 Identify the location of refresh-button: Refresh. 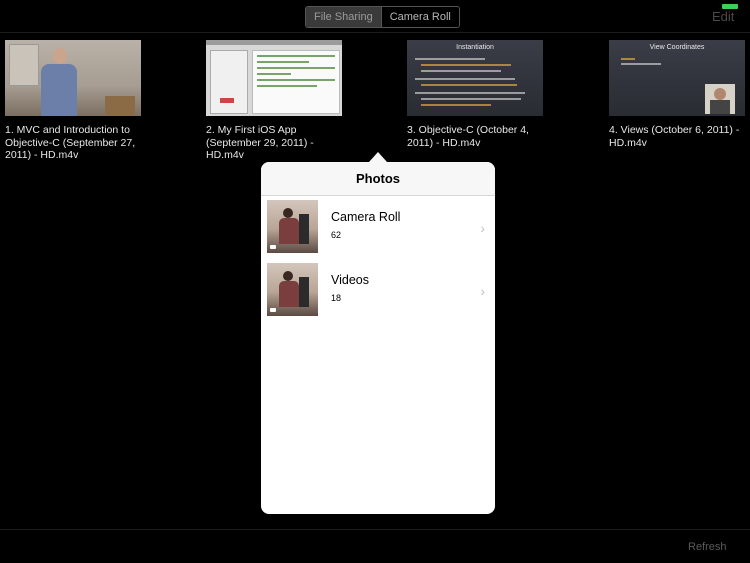
(707, 547).